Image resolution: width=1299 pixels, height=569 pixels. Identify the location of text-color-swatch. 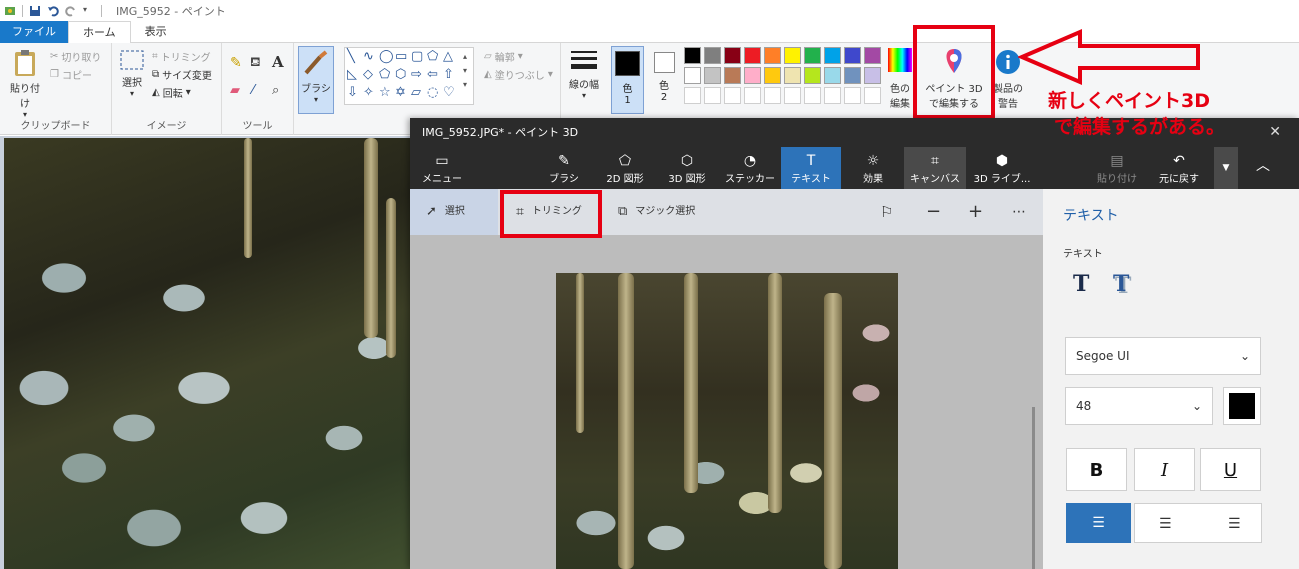
(1242, 406).